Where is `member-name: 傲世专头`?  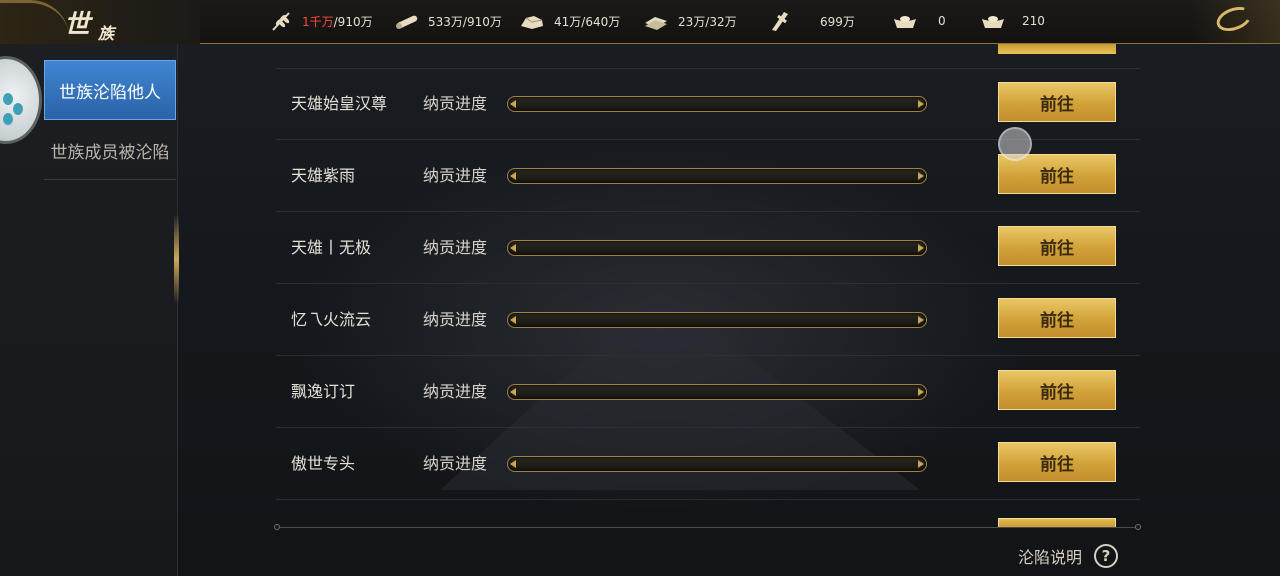
member-name: 傲世专头 is located at coordinates (323, 463).